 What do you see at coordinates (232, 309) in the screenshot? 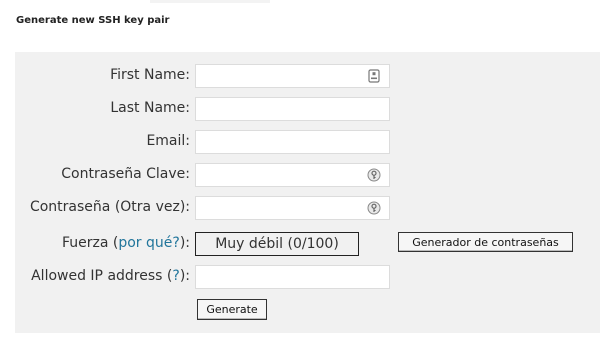
I see `generate-button: Generate` at bounding box center [232, 309].